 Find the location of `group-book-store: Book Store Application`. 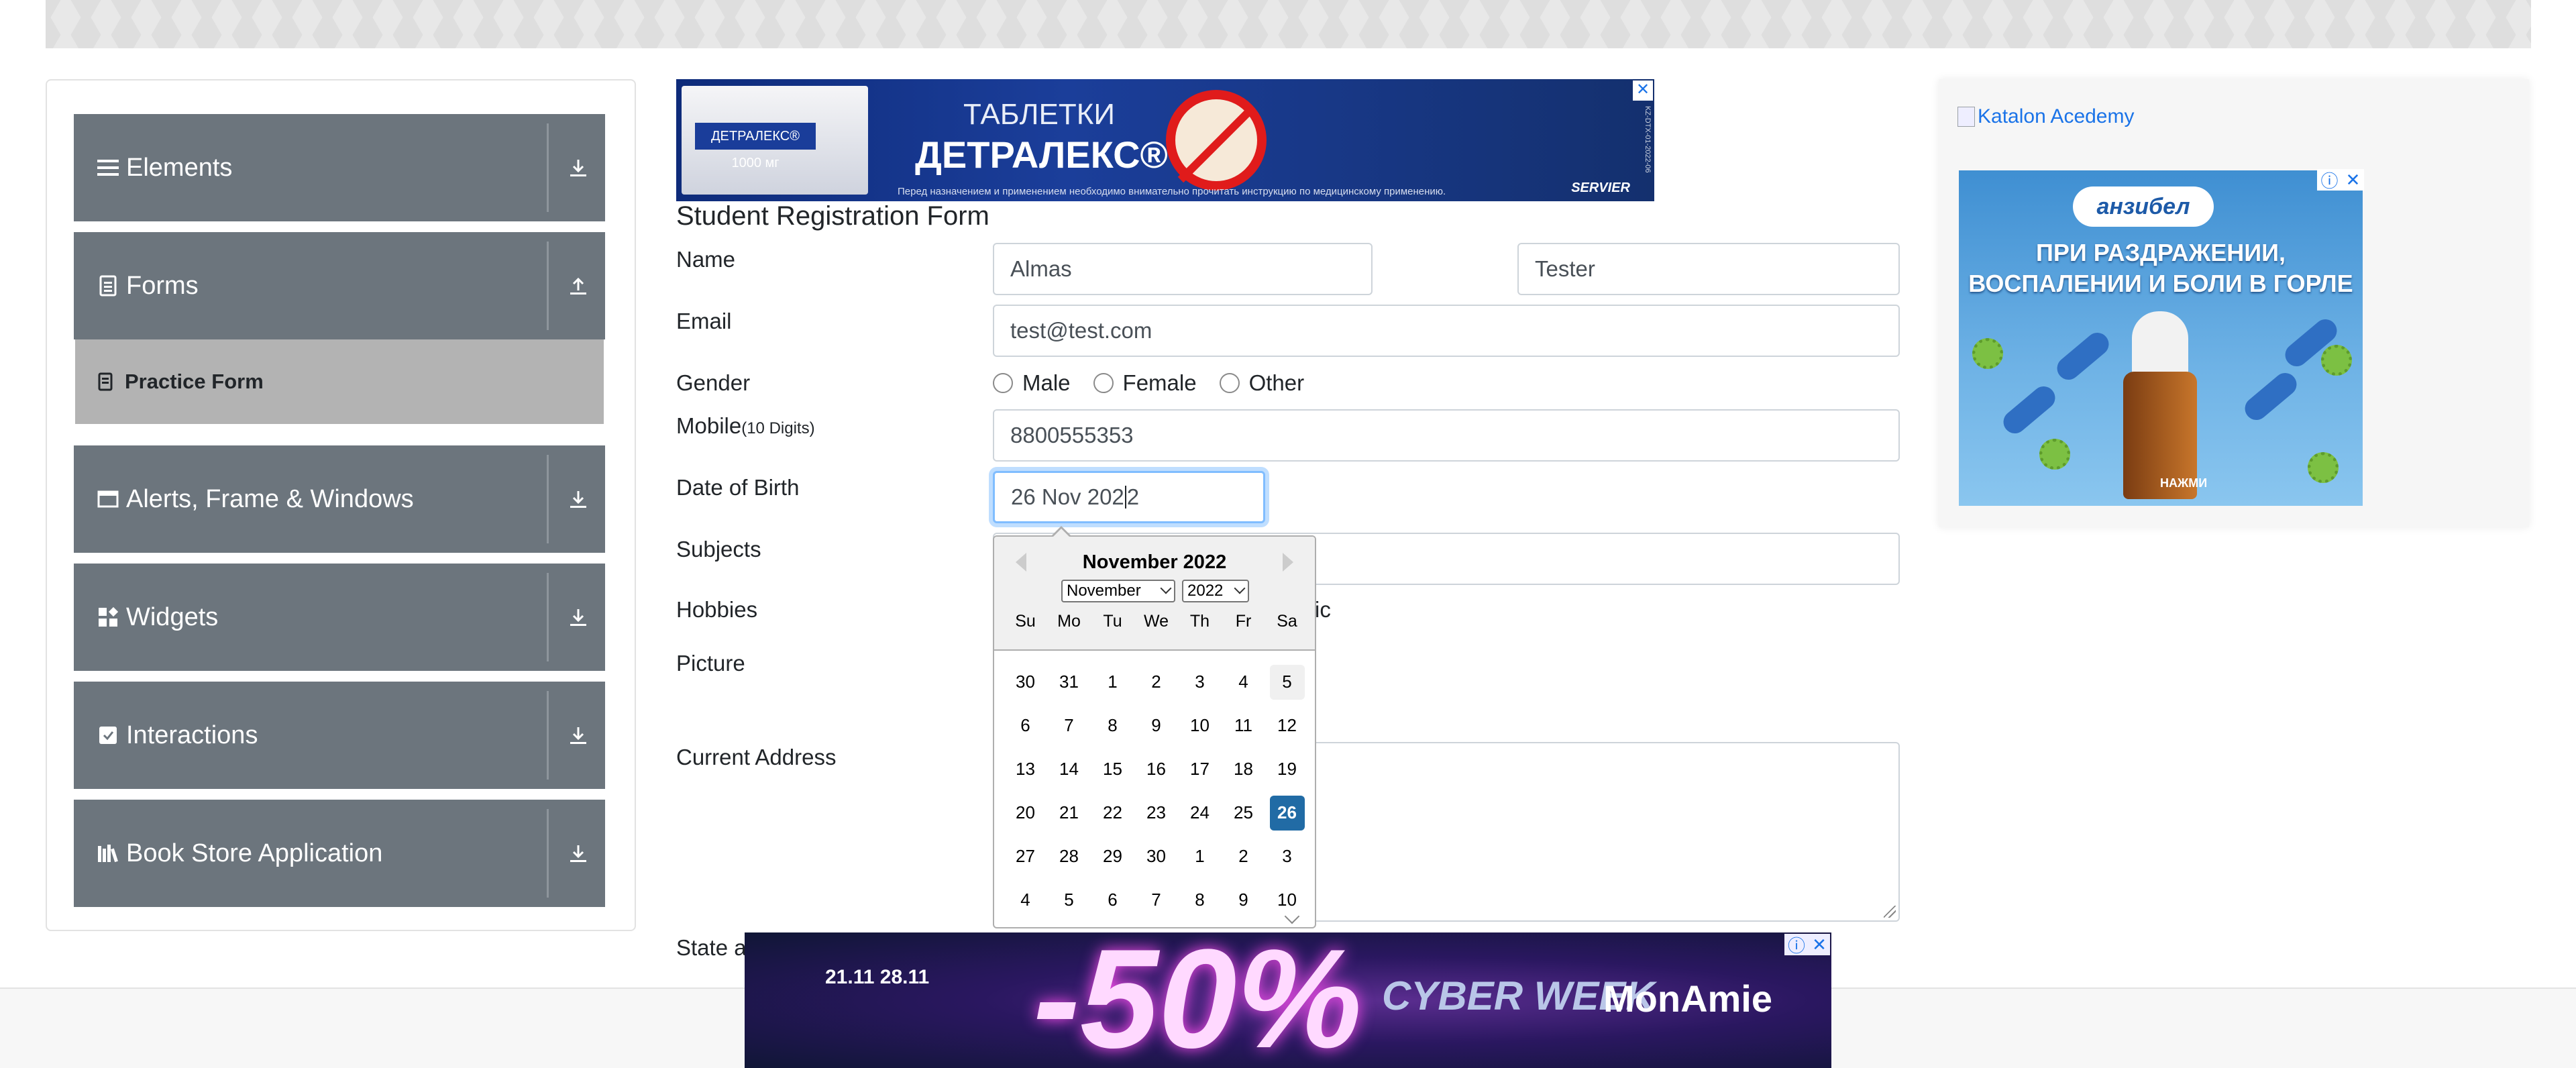

group-book-store: Book Store Application is located at coordinates (339, 854).